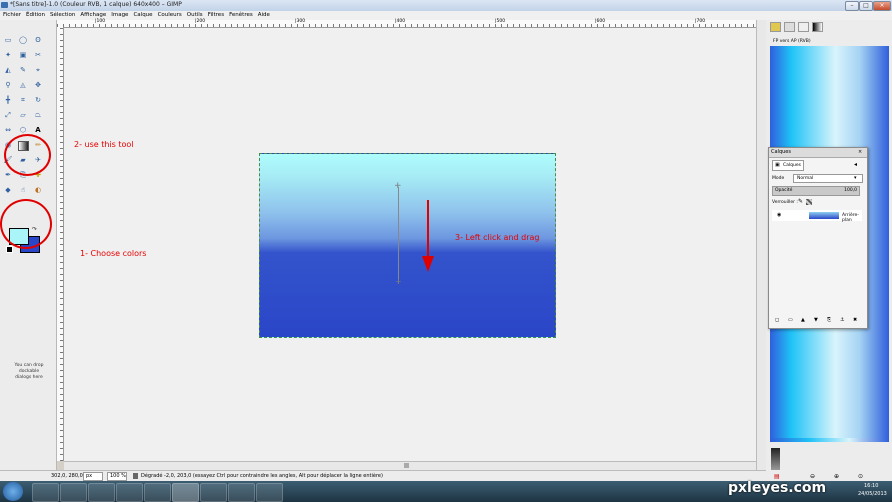 This screenshot has width=892, height=502. What do you see at coordinates (269, 492) in the screenshot?
I see `taskbar-folder-icon` at bounding box center [269, 492].